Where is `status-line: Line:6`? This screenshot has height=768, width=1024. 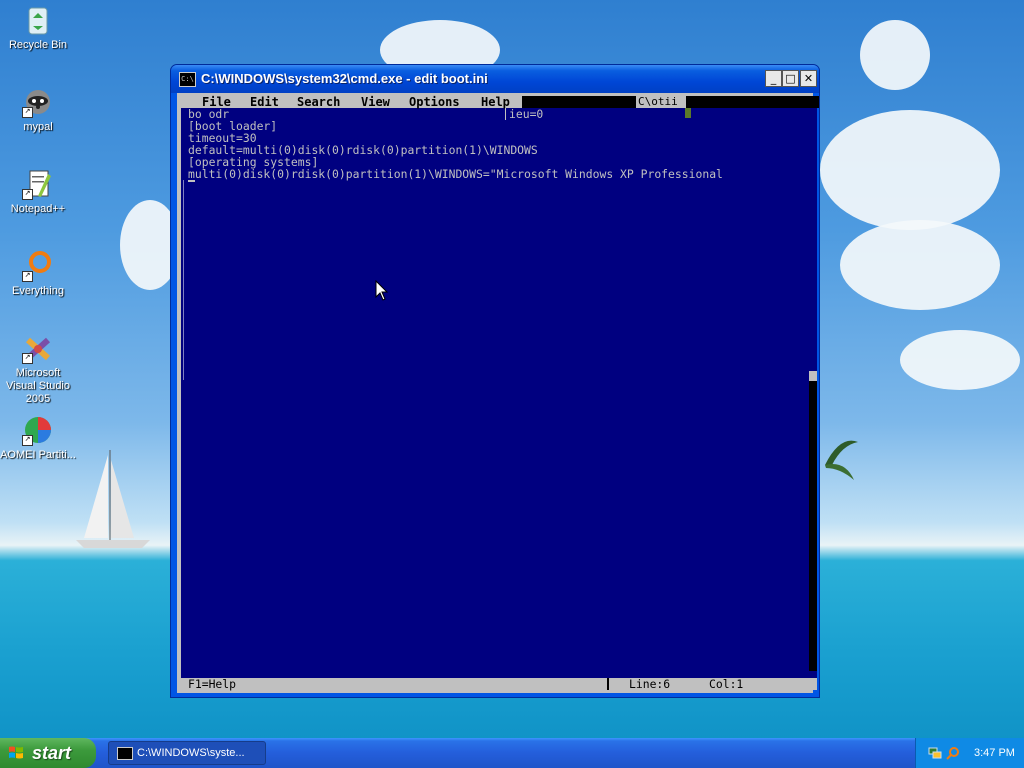
status-line: Line:6 is located at coordinates (650, 684).